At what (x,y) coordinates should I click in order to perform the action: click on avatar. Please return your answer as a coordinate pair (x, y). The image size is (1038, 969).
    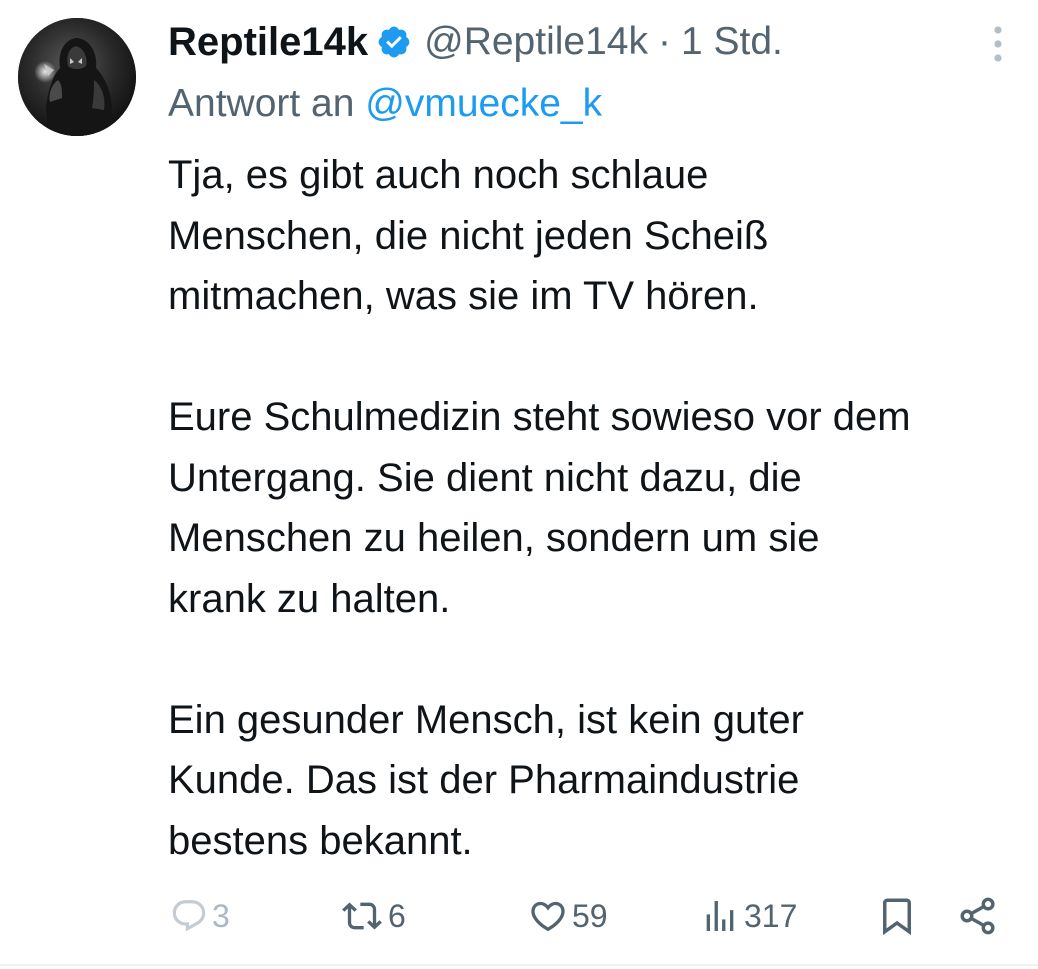
    Looking at the image, I should click on (77, 77).